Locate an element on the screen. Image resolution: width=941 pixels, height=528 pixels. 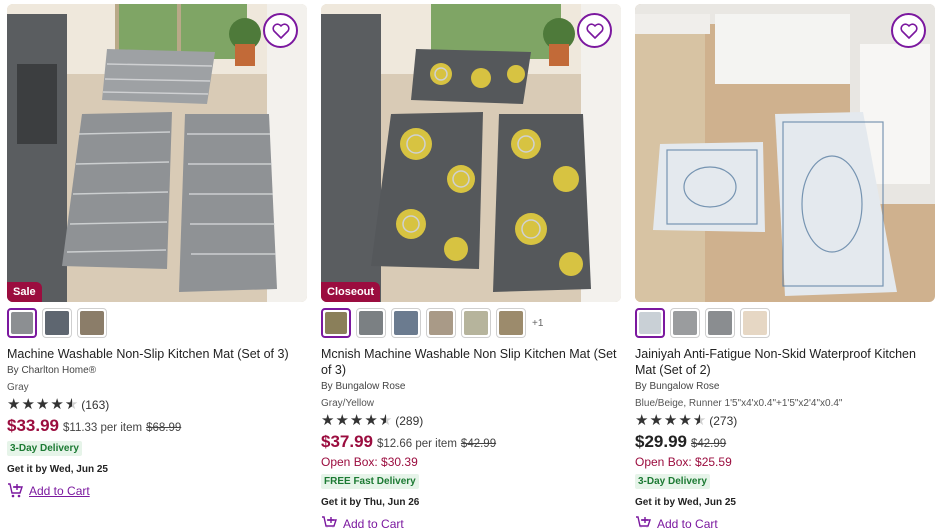
more-swatches: +1 is located at coordinates (537, 323).